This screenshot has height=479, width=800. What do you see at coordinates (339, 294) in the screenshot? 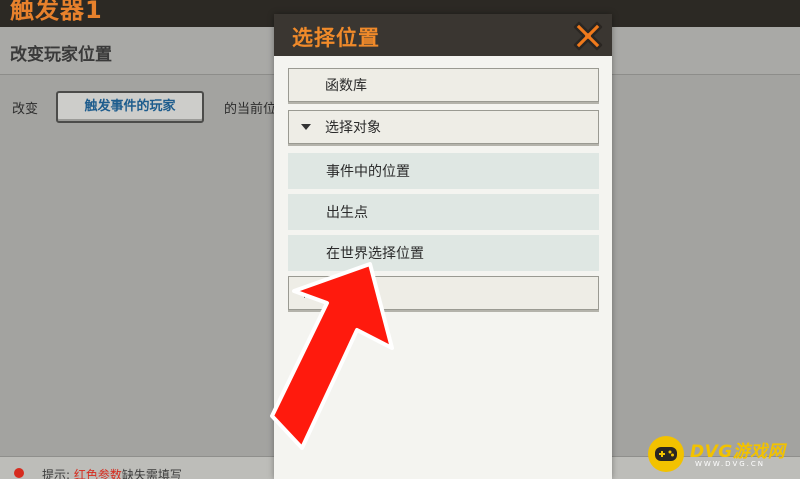
I see `menu-item-label: 变量` at bounding box center [339, 294].